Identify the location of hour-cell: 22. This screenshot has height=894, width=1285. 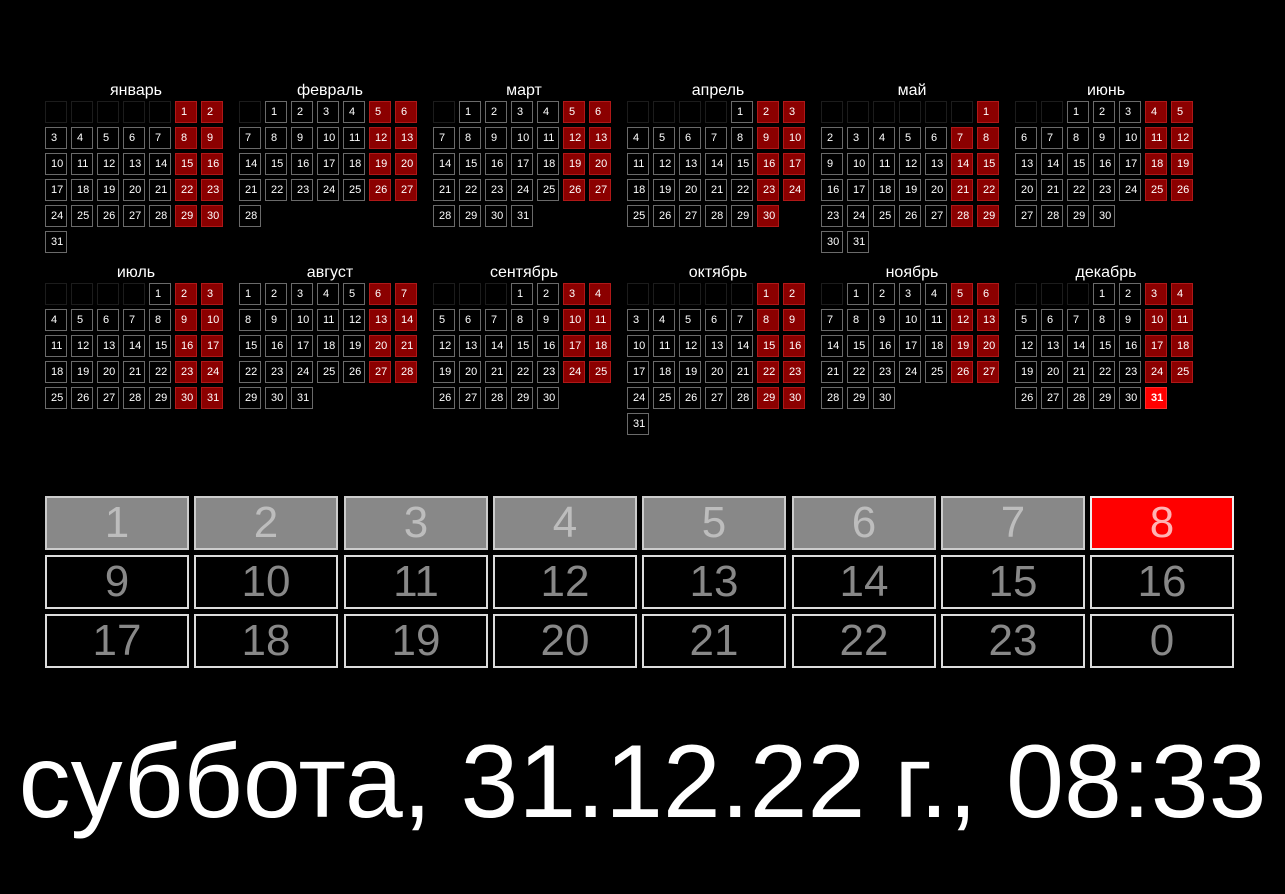
(864, 641).